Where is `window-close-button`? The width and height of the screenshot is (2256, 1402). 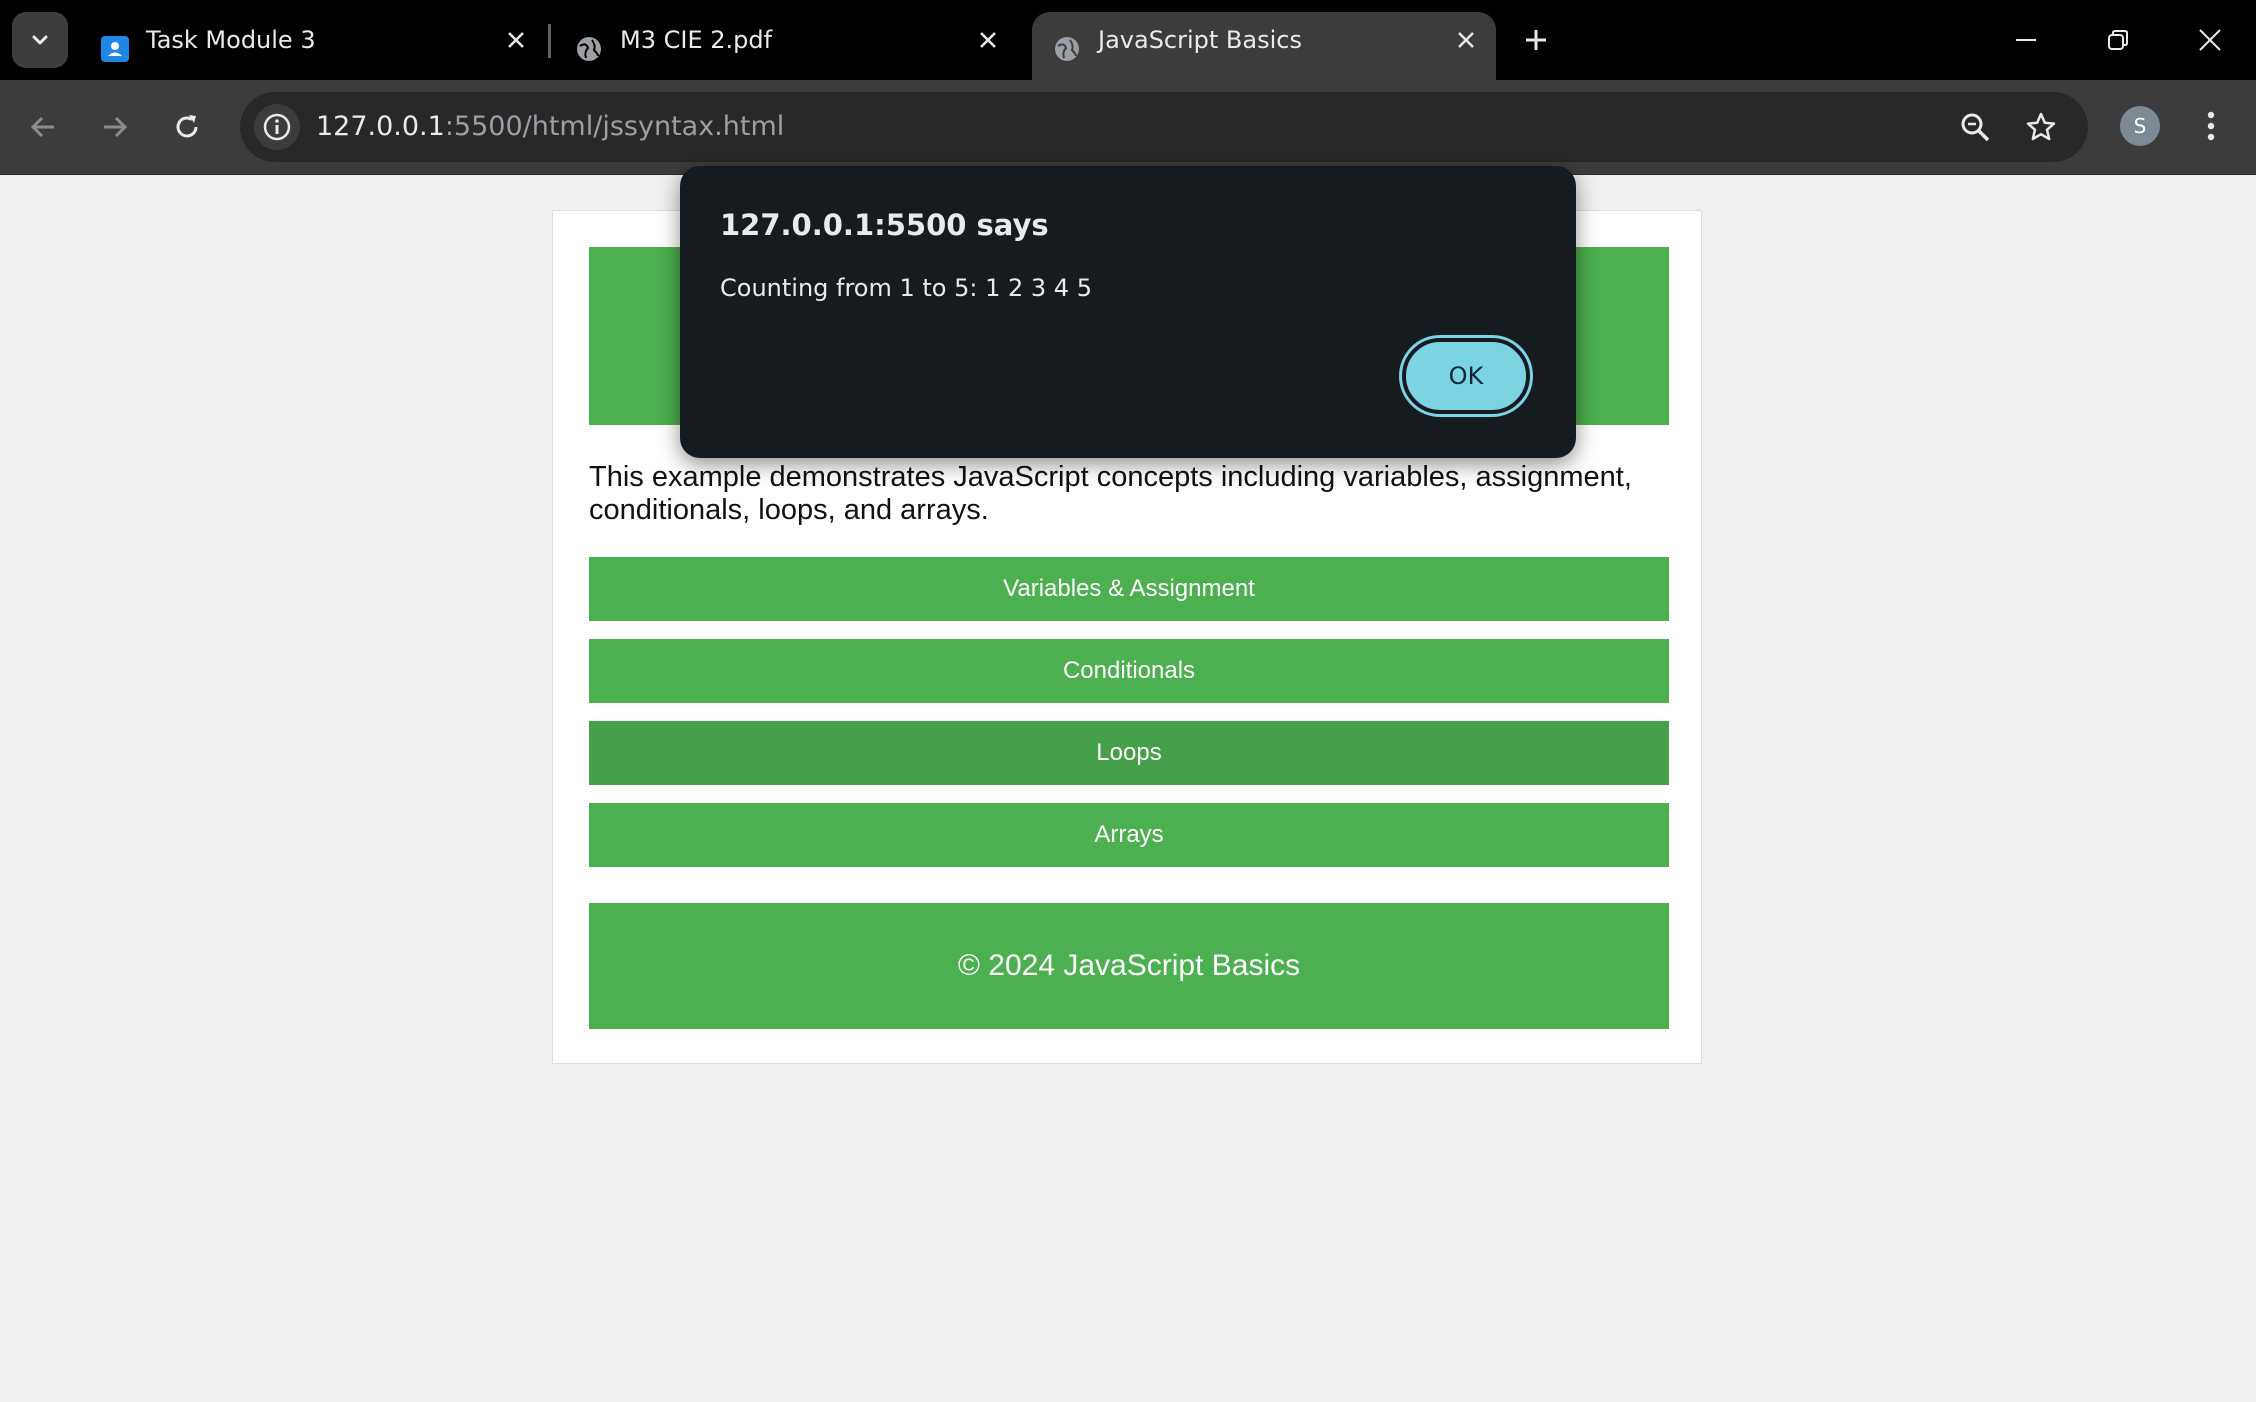 window-close-button is located at coordinates (2210, 40).